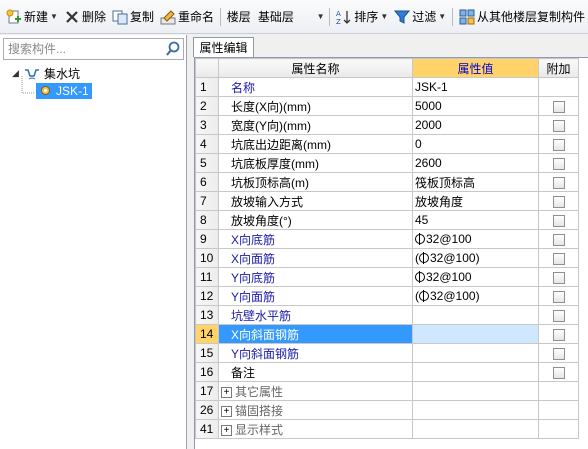  Describe the element at coordinates (315, 163) in the screenshot. I see `property-name: 坑底板厚度(mm)` at that location.